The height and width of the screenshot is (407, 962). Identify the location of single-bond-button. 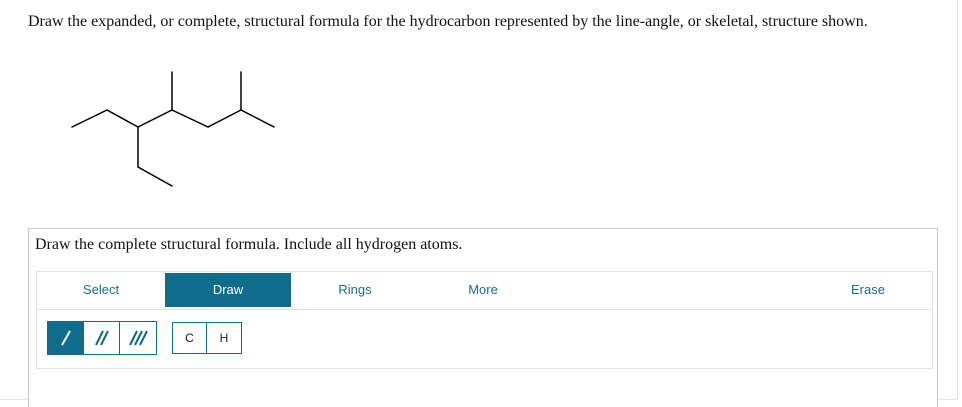
(66, 338).